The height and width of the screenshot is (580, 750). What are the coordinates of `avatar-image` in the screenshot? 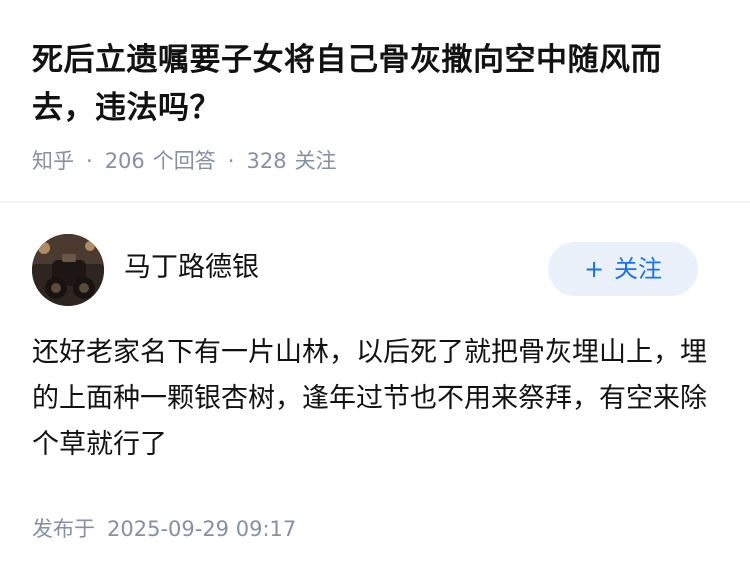 It's located at (68, 270).